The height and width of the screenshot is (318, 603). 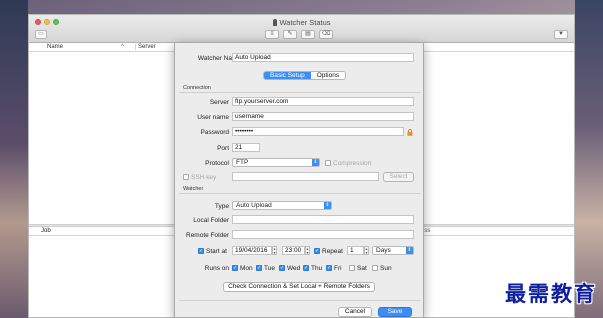 I want to click on edit-icon: ✎, so click(x=290, y=34).